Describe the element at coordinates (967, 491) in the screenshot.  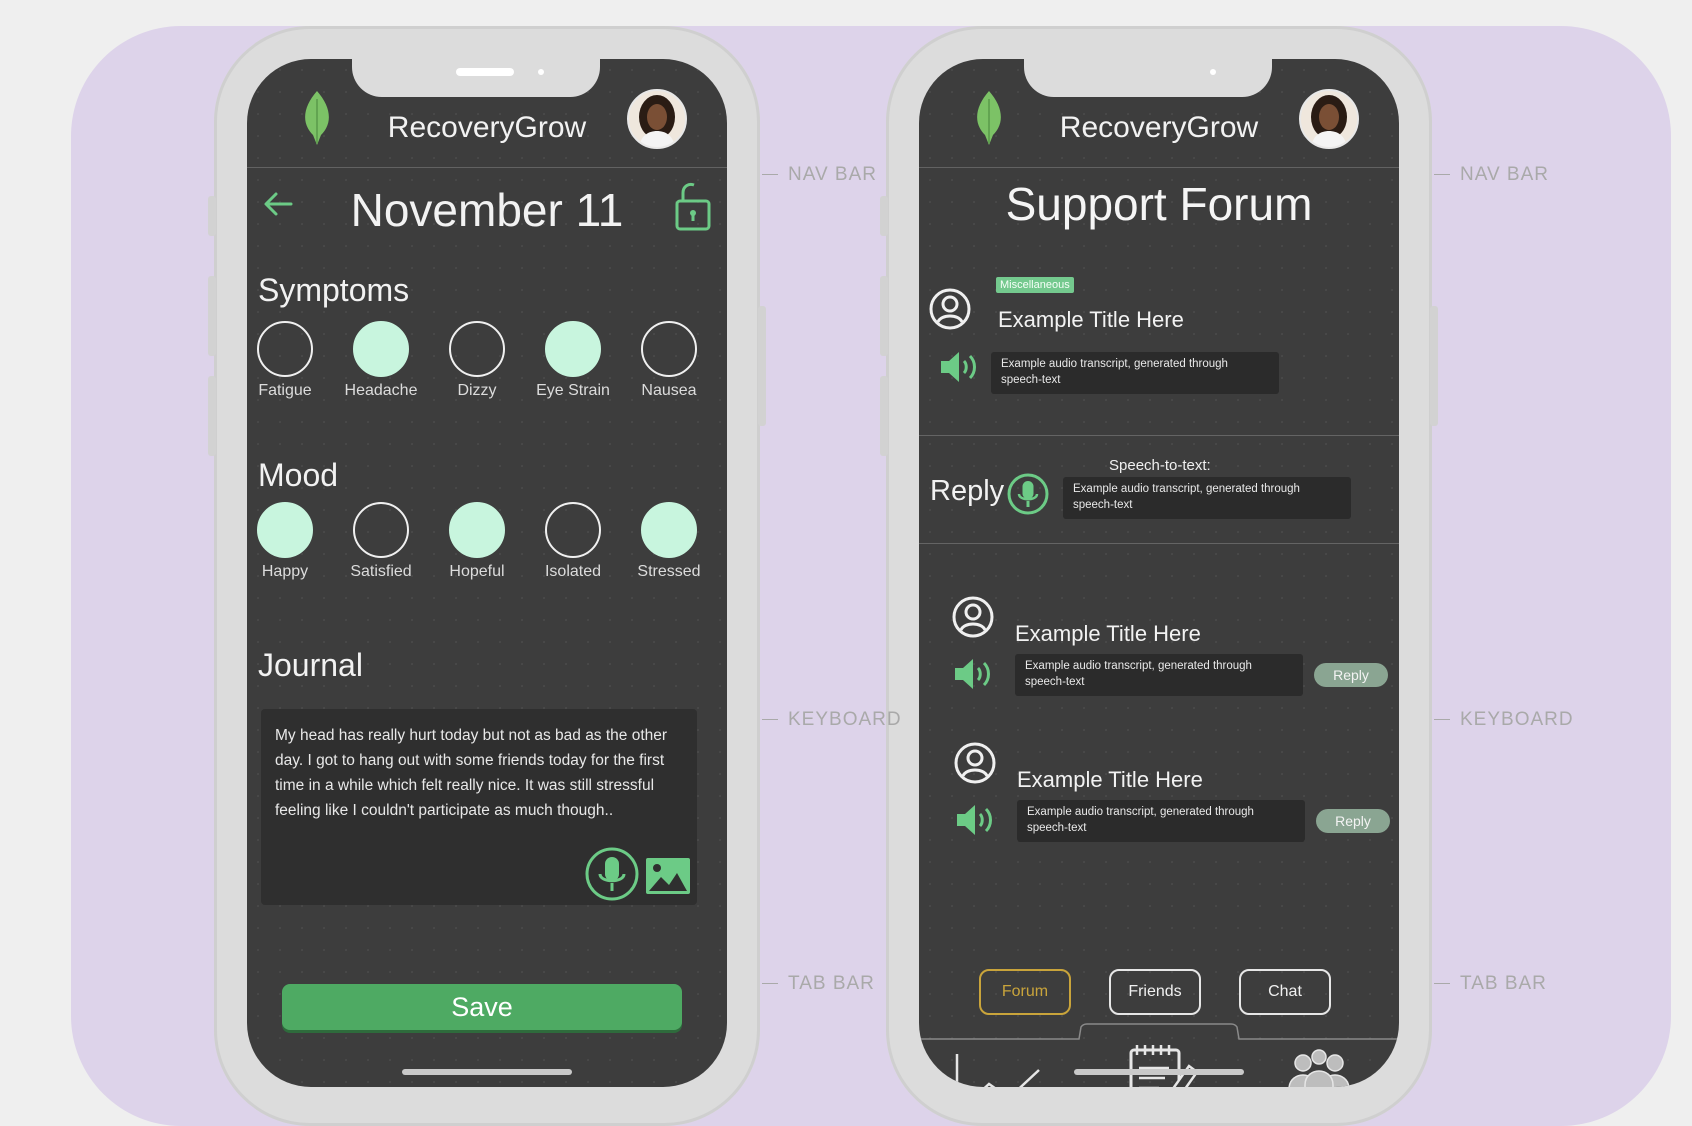
I see `reply-label: Reply` at that location.